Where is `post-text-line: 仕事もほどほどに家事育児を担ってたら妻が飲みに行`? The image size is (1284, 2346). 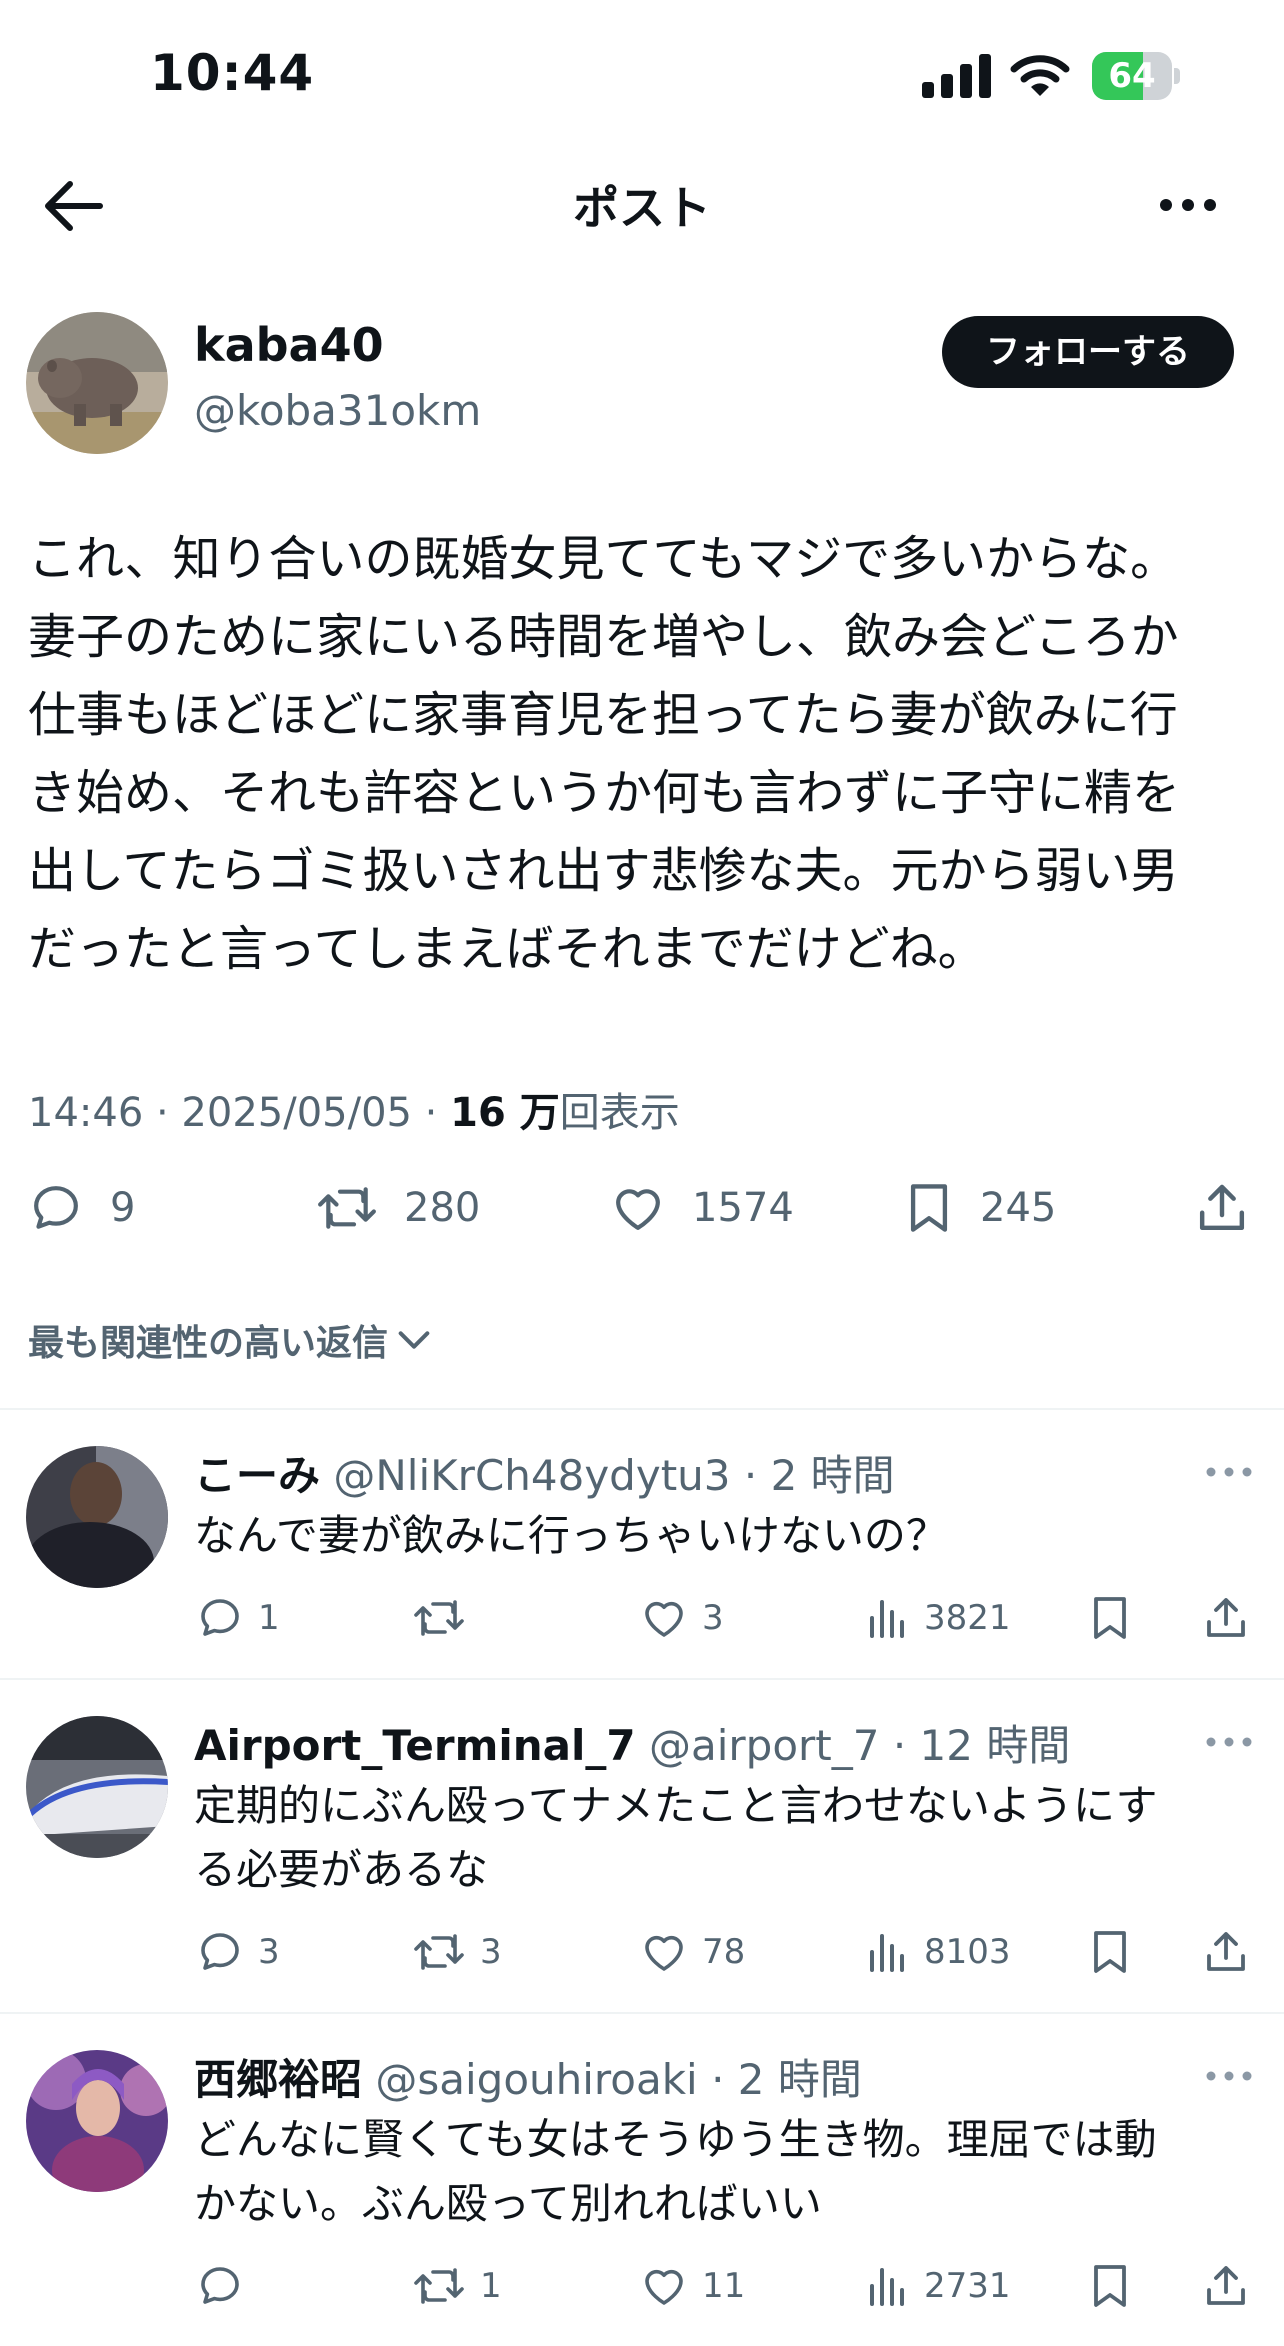 post-text-line: 仕事もほどほどに家事育児を担ってたら妻が飲みに行 is located at coordinates (603, 715).